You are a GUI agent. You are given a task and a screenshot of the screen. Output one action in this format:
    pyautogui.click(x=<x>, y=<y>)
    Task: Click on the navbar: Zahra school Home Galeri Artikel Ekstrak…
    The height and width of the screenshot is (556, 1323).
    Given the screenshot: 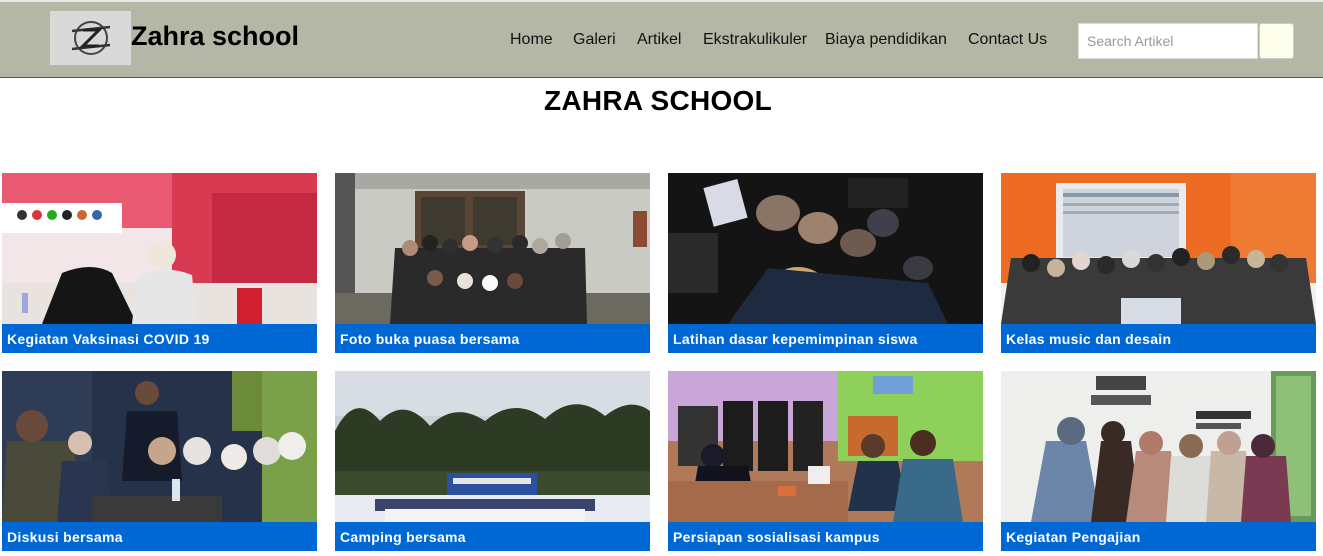 What is the action you would take?
    pyautogui.click(x=661, y=39)
    